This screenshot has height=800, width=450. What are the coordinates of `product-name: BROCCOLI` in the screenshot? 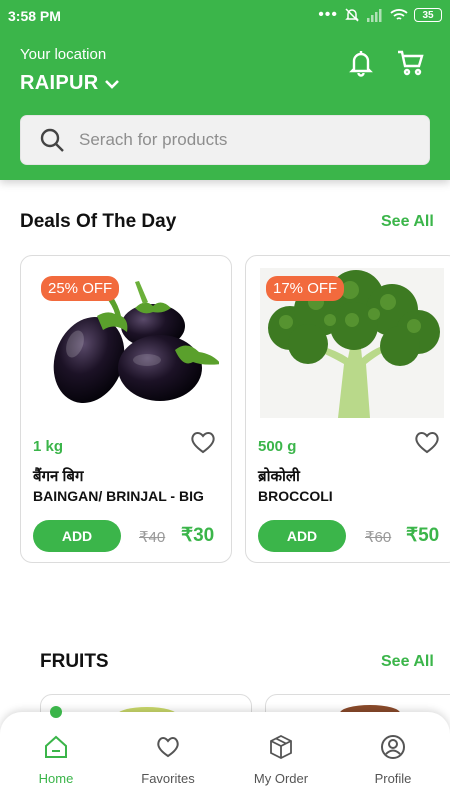 It's located at (295, 496).